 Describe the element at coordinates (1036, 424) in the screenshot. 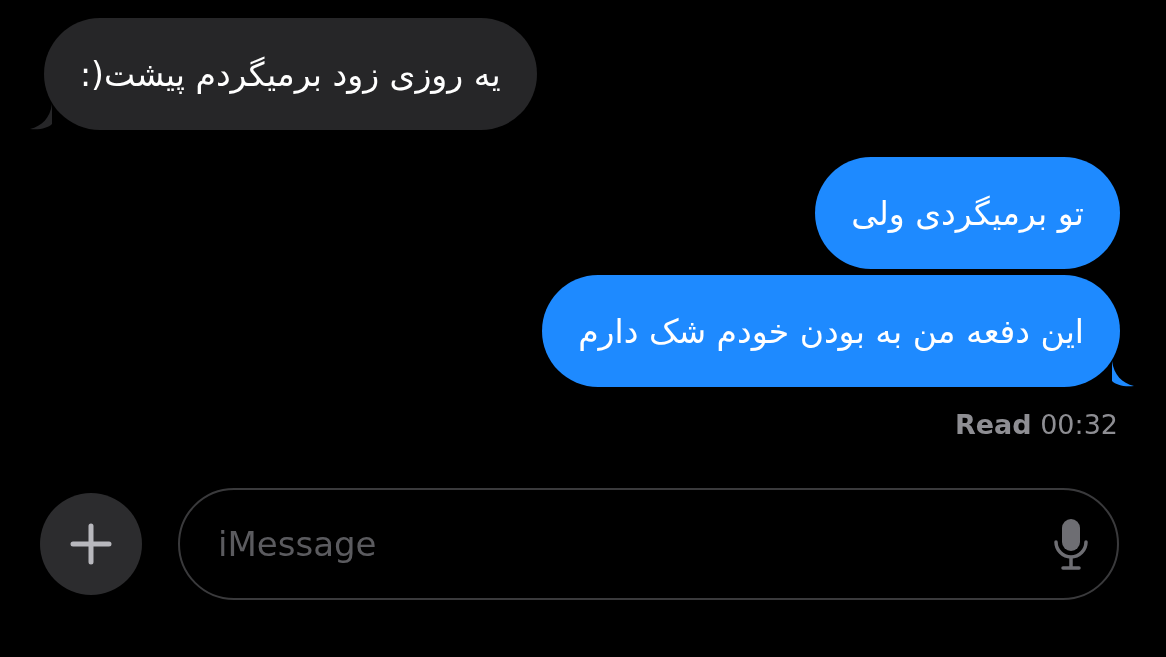

I see `read-receipt: Read 00:32` at that location.